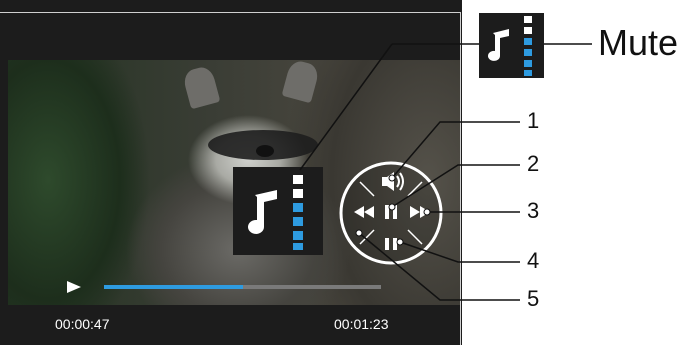 The width and height of the screenshot is (686, 345). Describe the element at coordinates (201, 87) in the screenshot. I see `raccoon-ear-left` at that location.